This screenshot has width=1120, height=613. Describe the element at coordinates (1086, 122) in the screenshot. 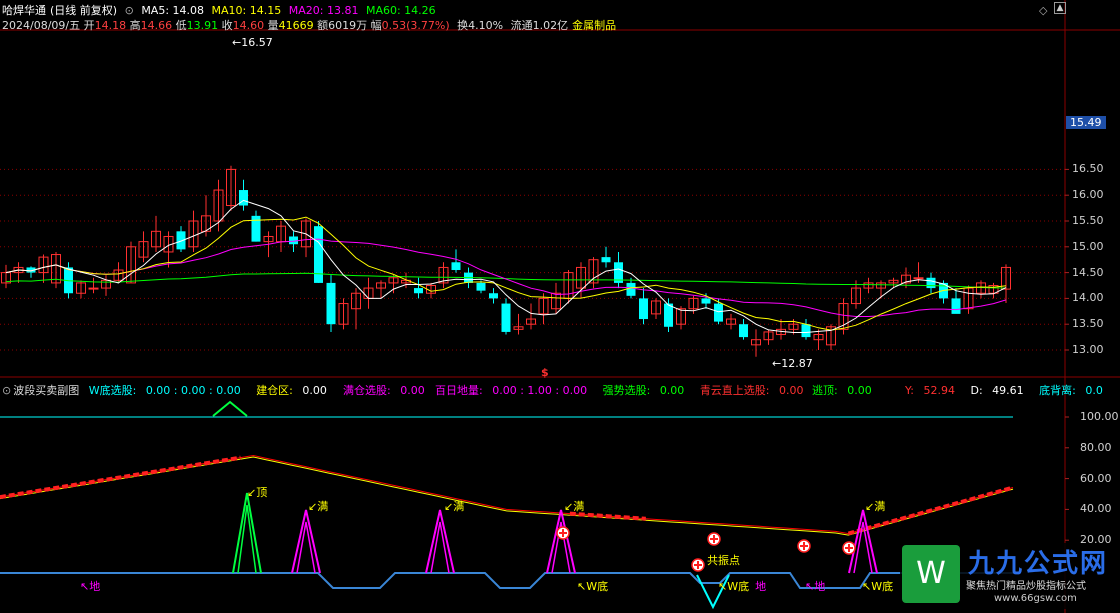

I see `current-price-tag: 15.49` at that location.